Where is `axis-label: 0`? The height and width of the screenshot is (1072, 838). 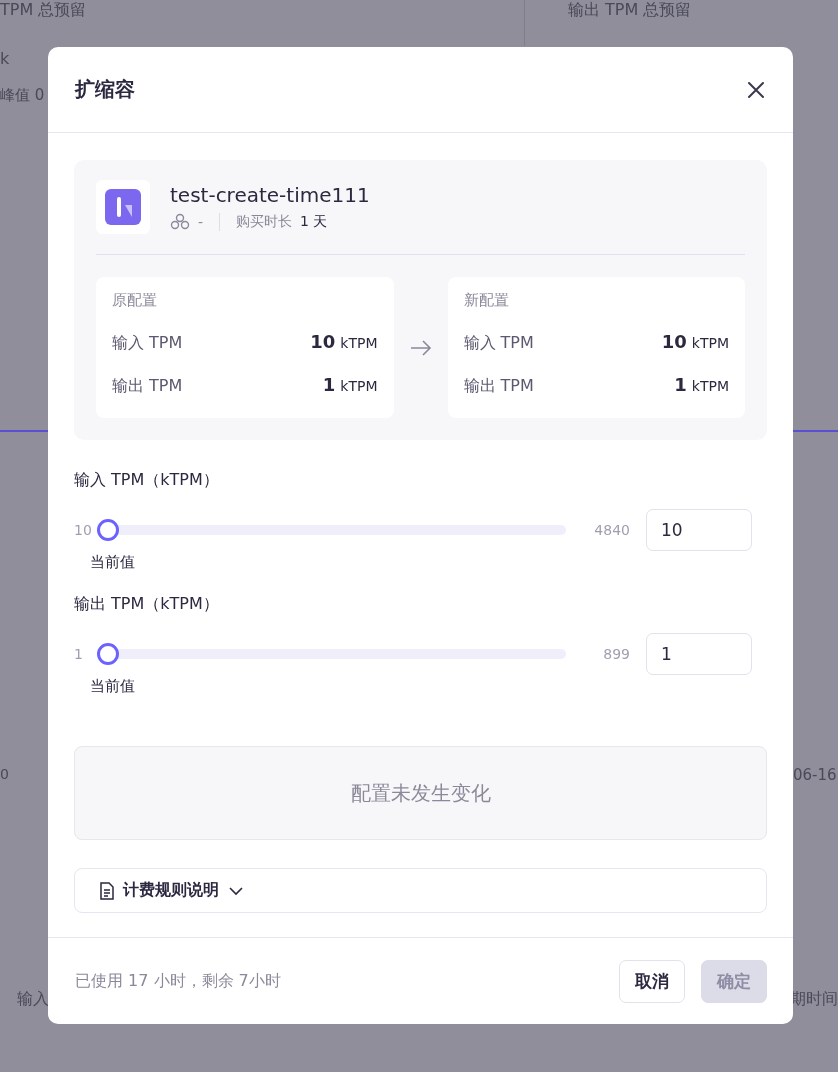
axis-label: 0 is located at coordinates (4, 774).